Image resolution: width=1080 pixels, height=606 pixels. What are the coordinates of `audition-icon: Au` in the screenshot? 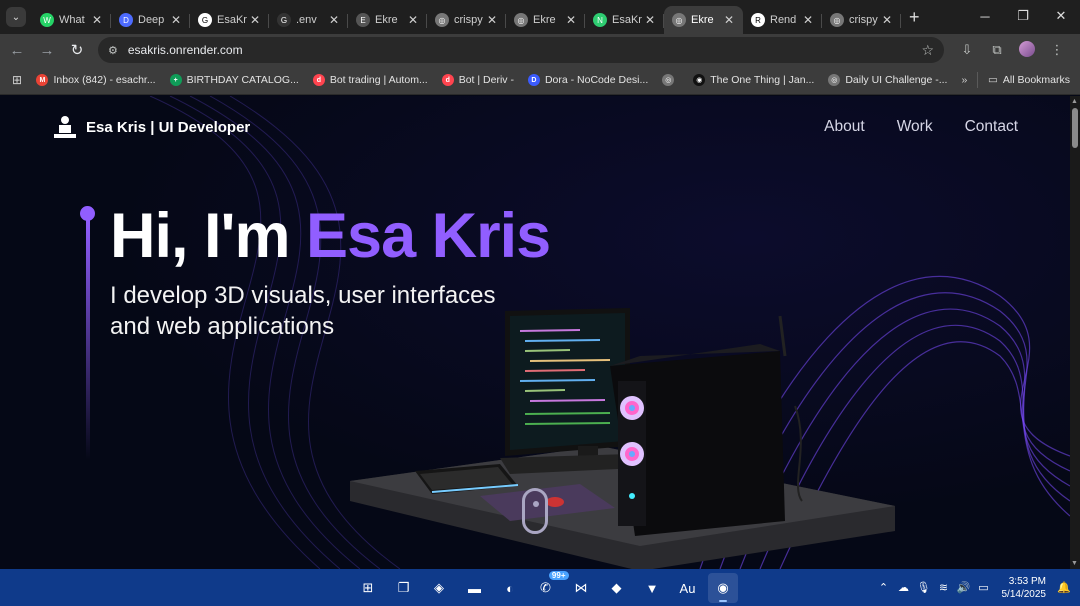 It's located at (688, 588).